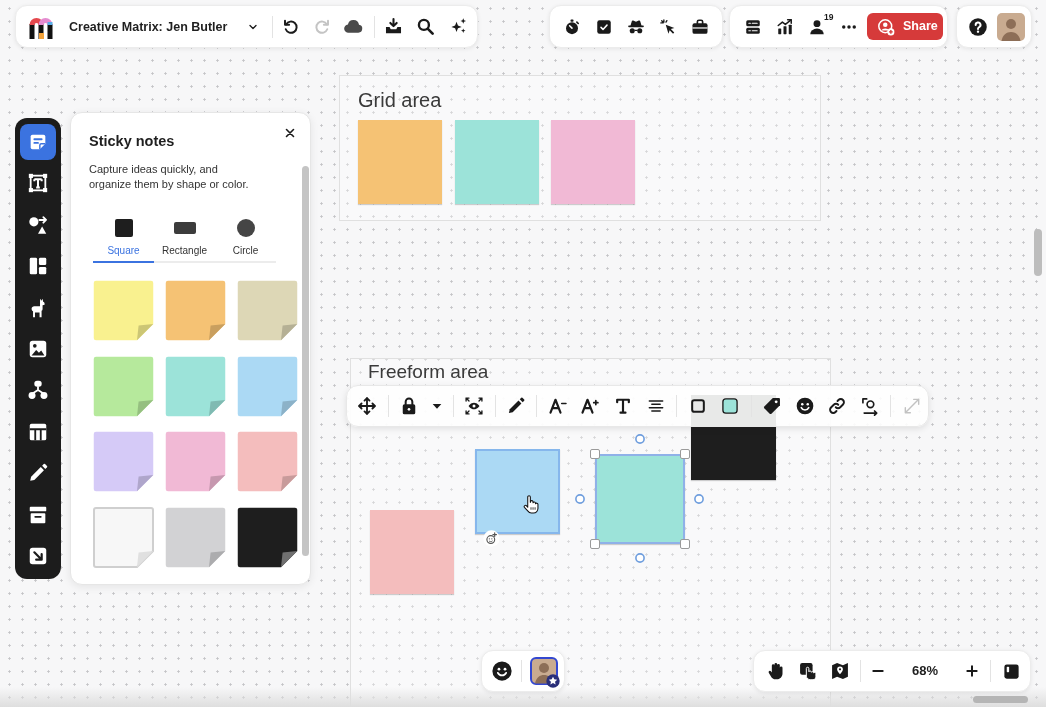 The width and height of the screenshot is (1046, 707). I want to click on cursor-click-icon, so click(668, 26).